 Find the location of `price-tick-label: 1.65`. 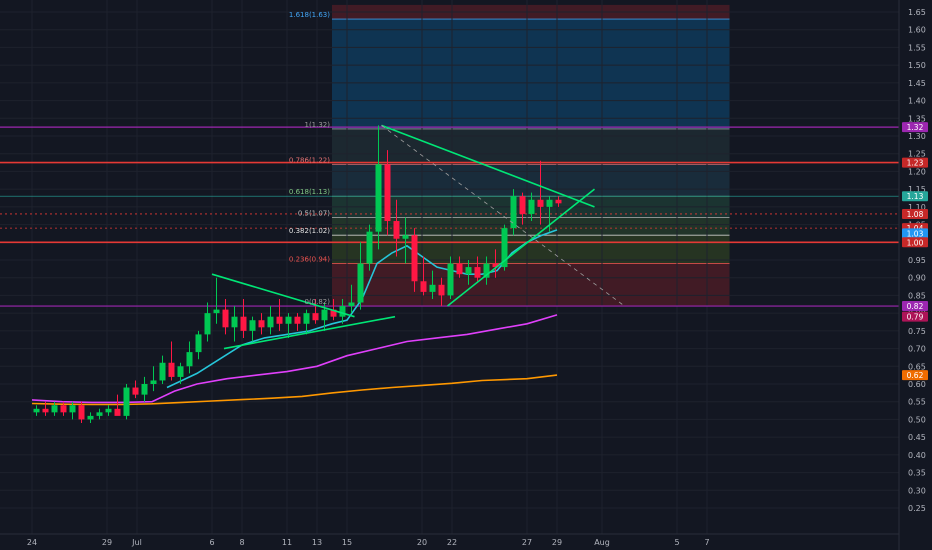

price-tick-label: 1.65 is located at coordinates (917, 12).